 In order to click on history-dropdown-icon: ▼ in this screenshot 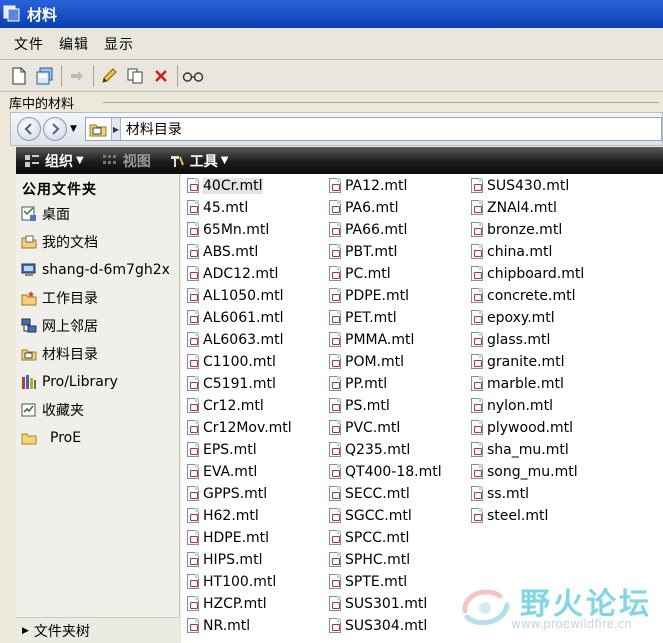, I will do `click(73, 129)`.